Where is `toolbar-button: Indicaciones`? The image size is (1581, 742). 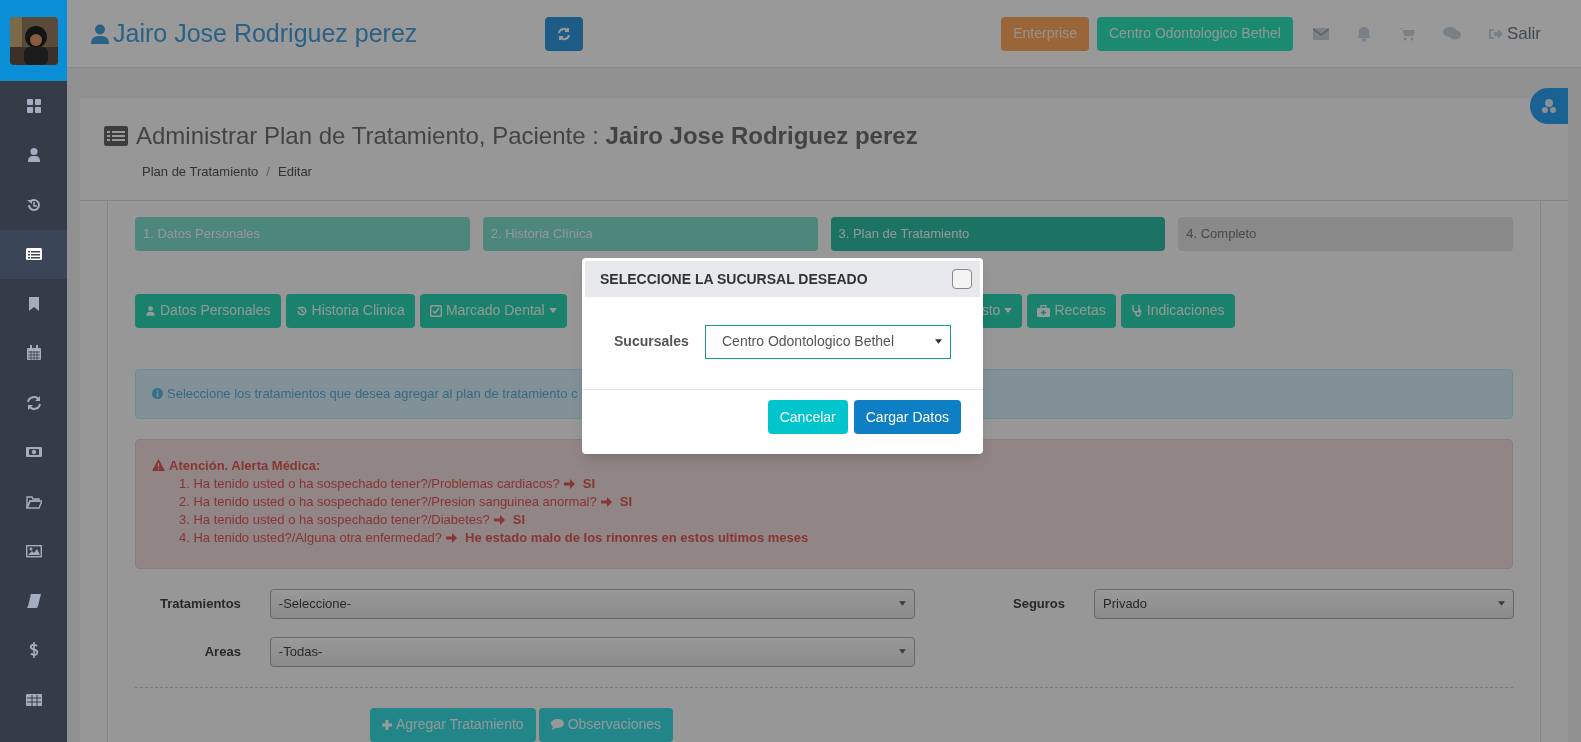 toolbar-button: Indicaciones is located at coordinates (1177, 310).